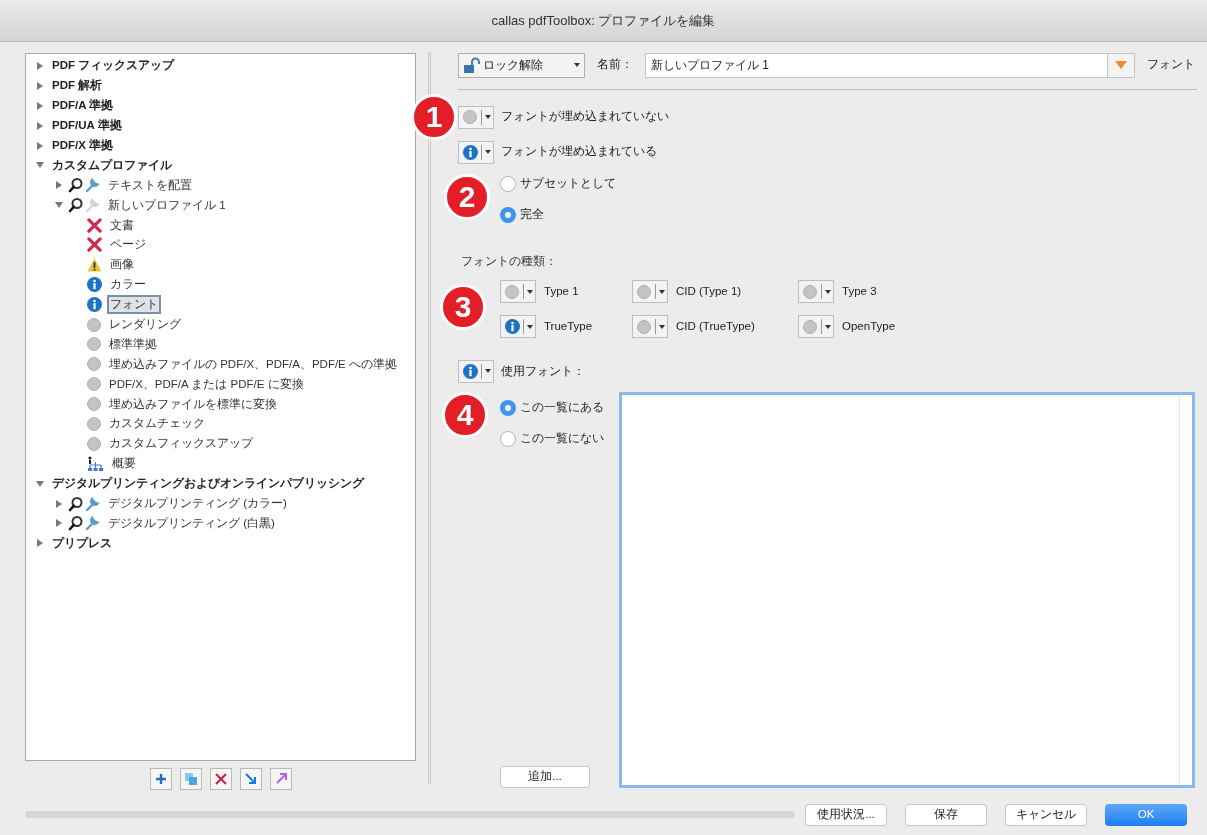 This screenshot has height=835, width=1207. What do you see at coordinates (434, 117) in the screenshot?
I see `step-number-badge: 1` at bounding box center [434, 117].